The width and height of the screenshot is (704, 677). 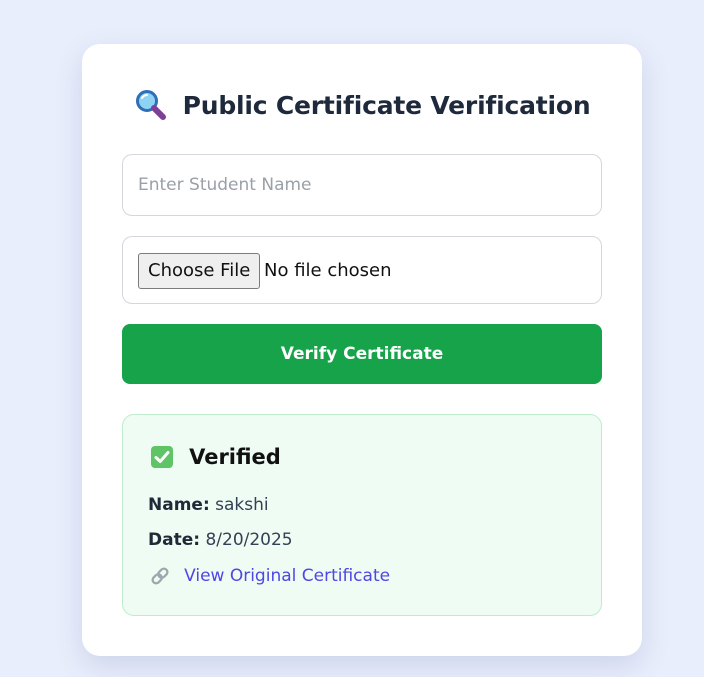 What do you see at coordinates (160, 576) in the screenshot?
I see `link-icon` at bounding box center [160, 576].